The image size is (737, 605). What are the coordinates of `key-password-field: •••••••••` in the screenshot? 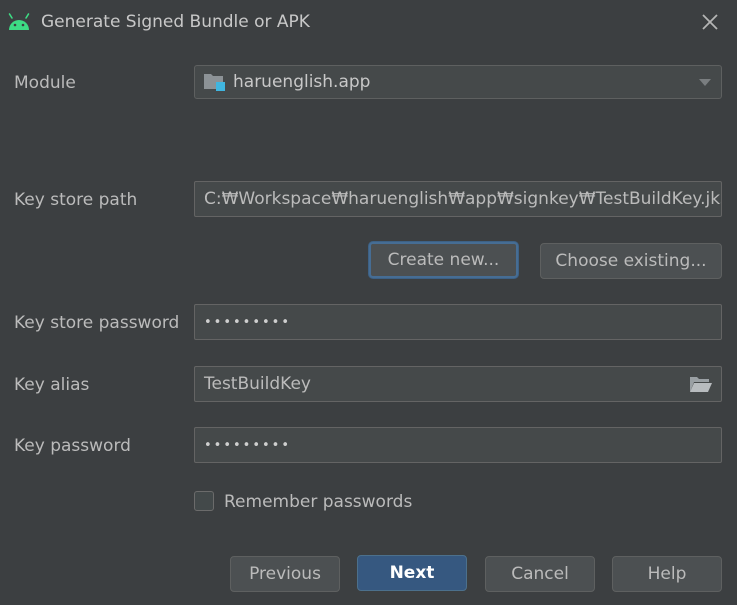 It's located at (458, 445).